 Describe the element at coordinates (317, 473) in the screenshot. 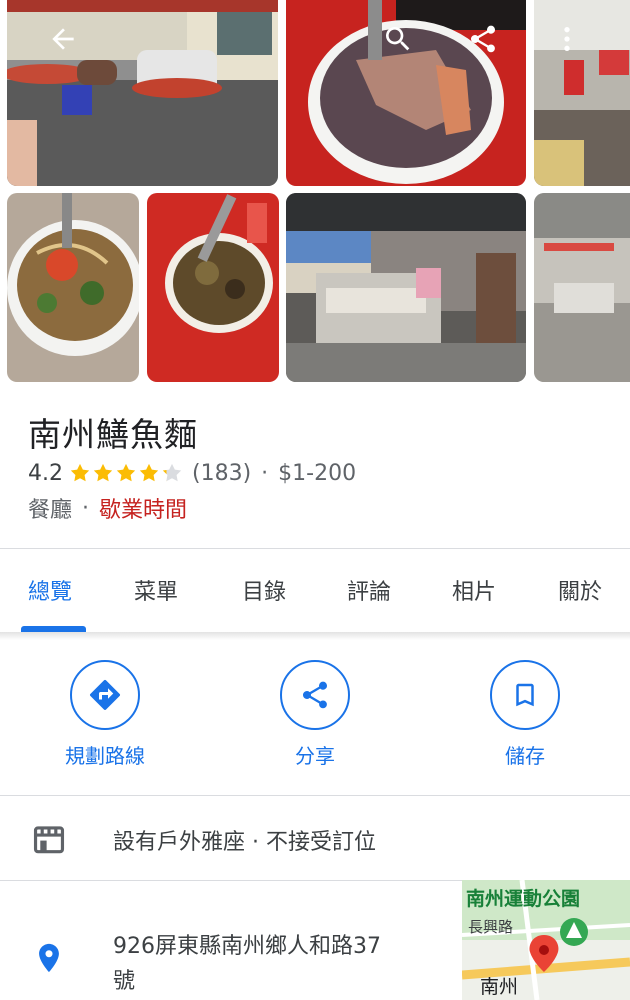

I see `price-range: $1-200` at that location.